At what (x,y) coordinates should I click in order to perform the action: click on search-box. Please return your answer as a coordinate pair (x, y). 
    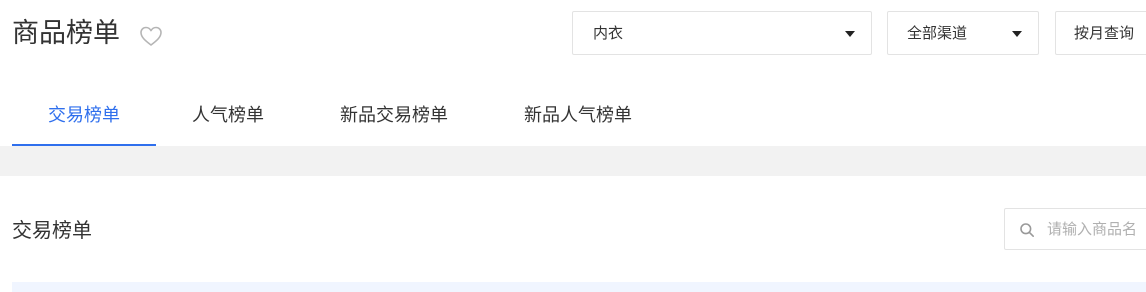
    Looking at the image, I should click on (1075, 229).